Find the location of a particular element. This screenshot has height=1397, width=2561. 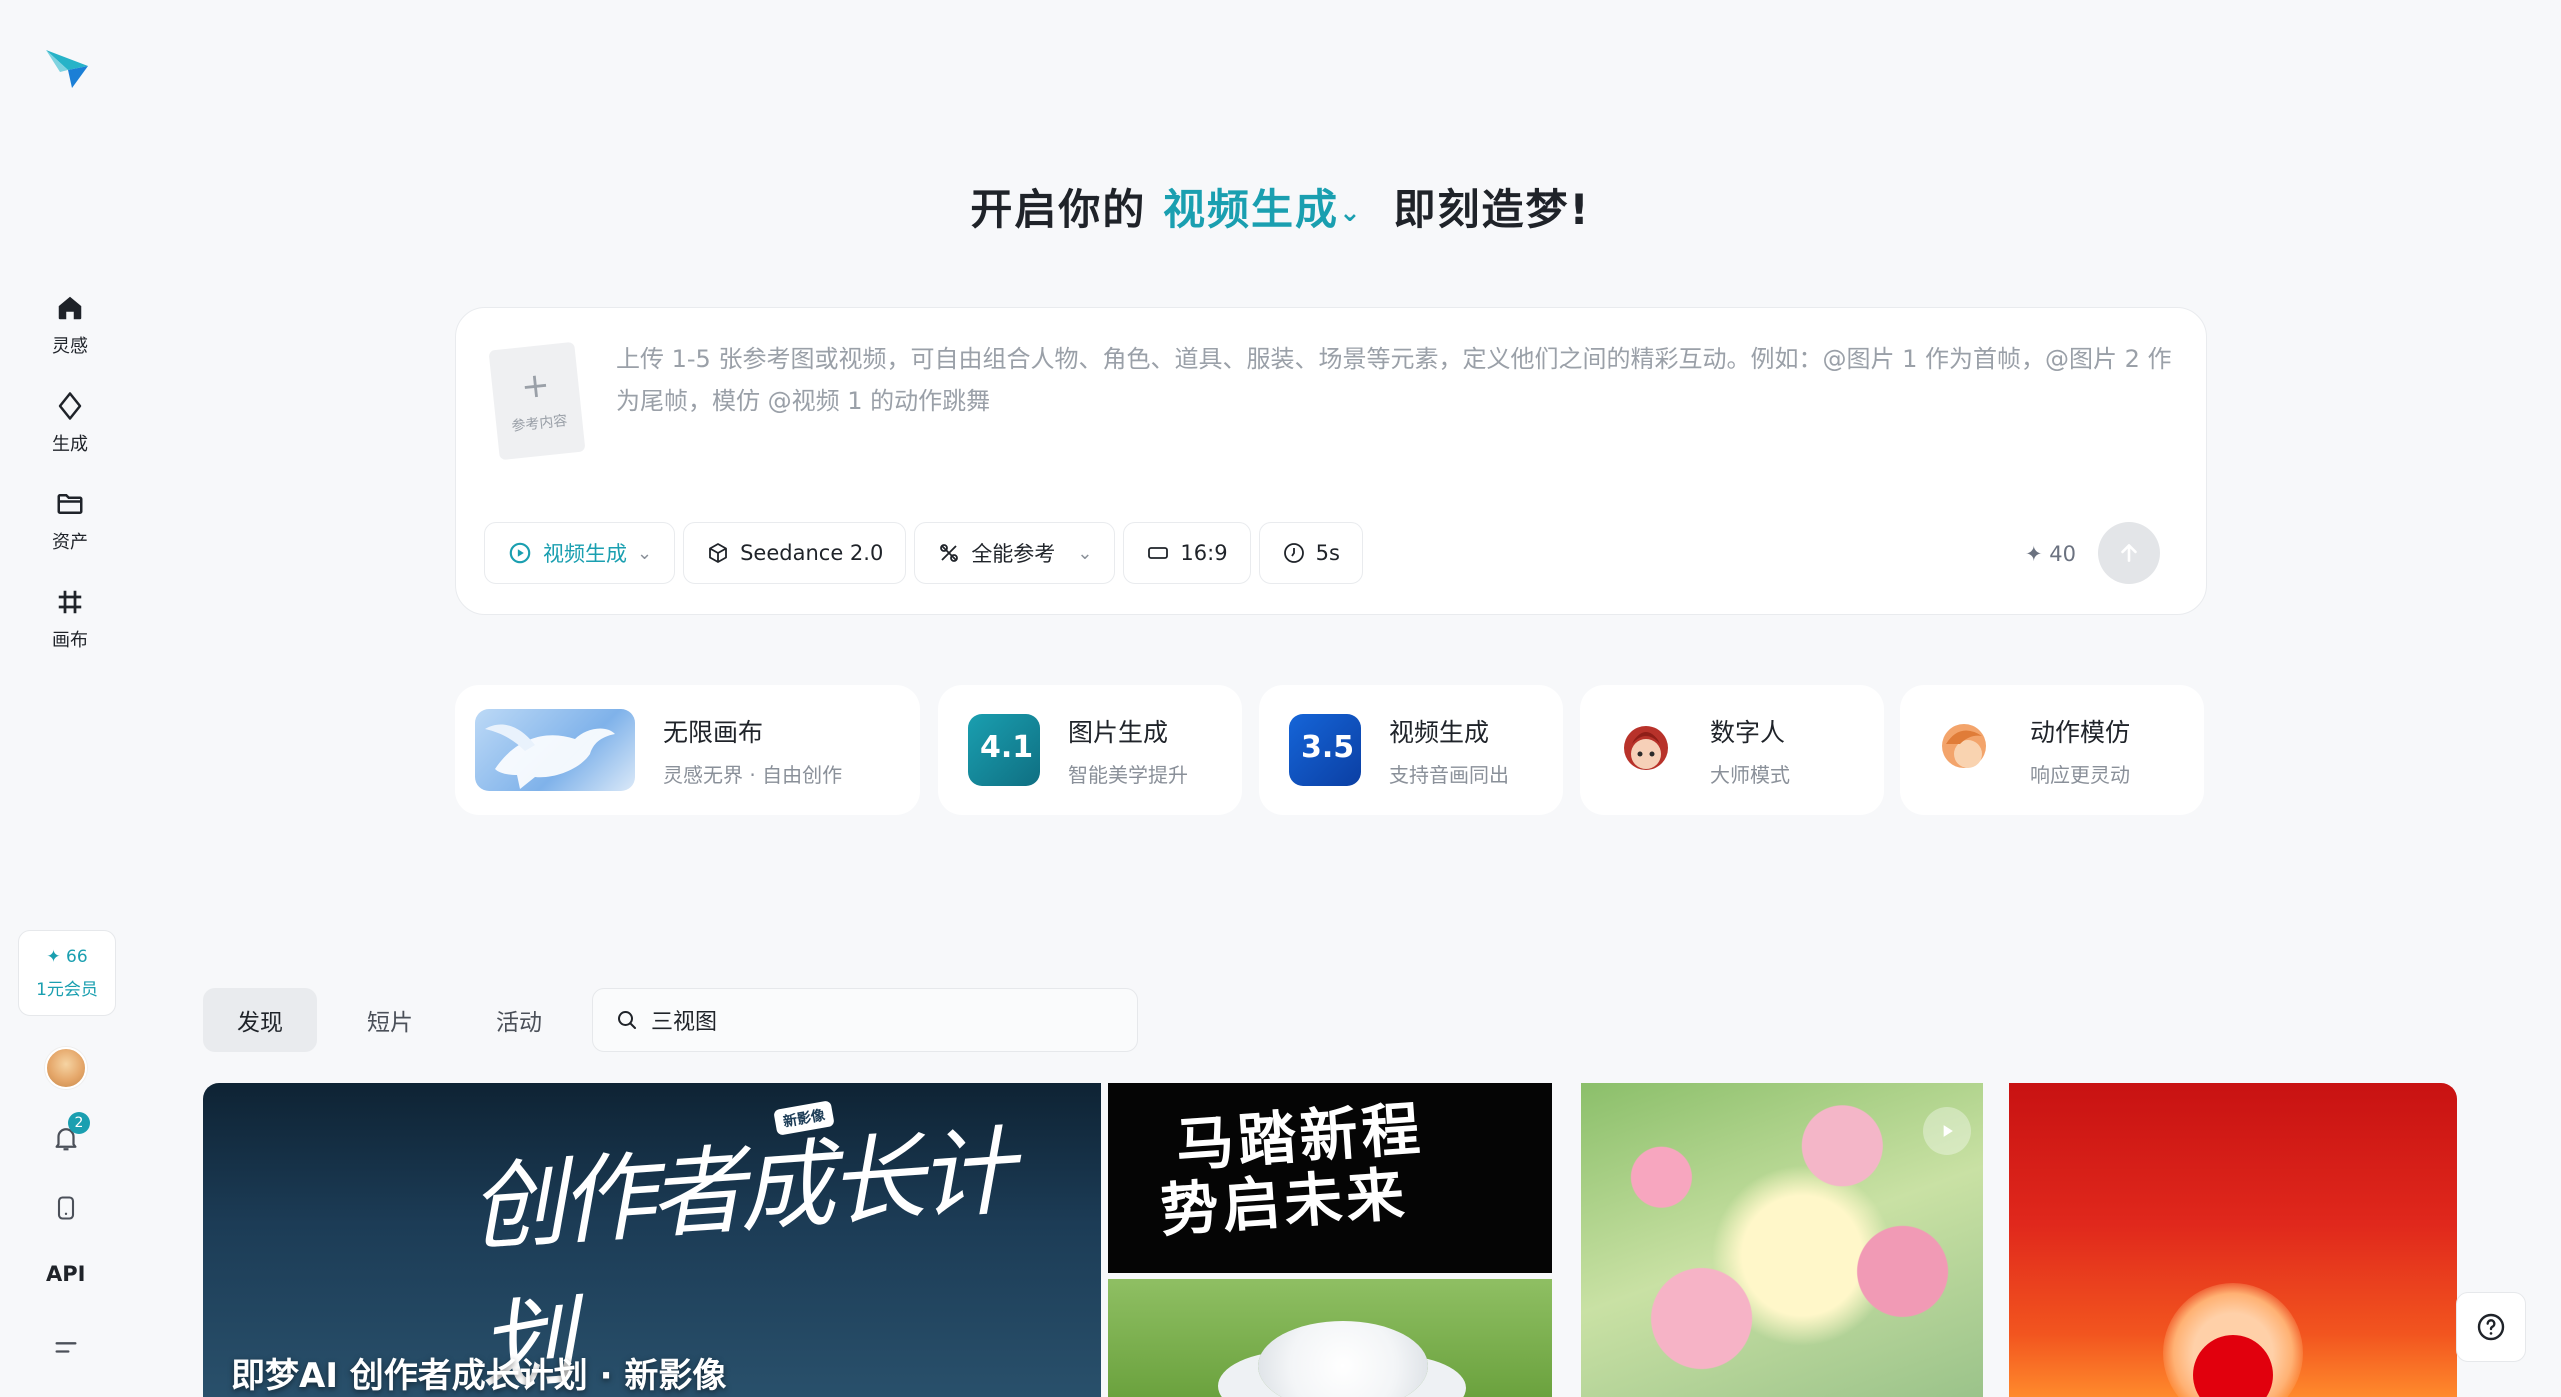

banner-caption: 即梦AI 创作者成长计划 · 新影像 is located at coordinates (479, 1376).